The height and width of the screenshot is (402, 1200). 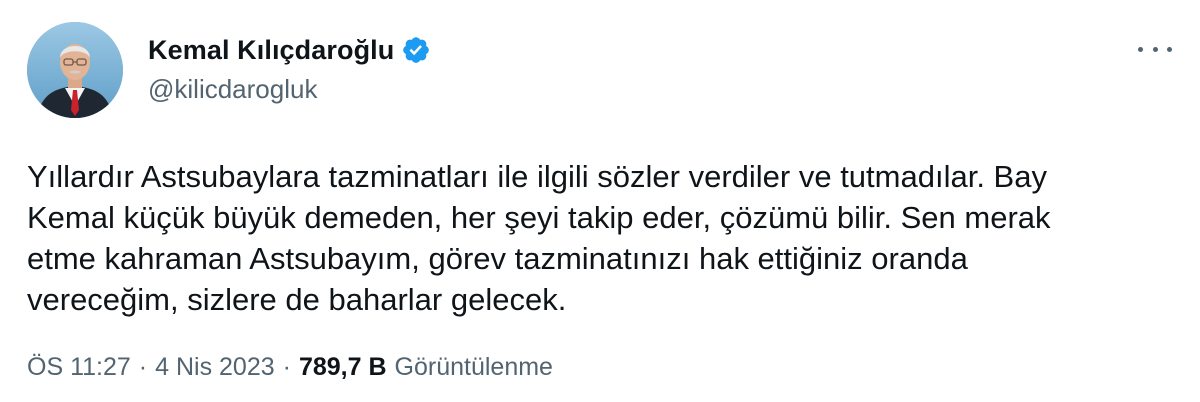 What do you see at coordinates (271, 50) in the screenshot?
I see `author-display-name: Kemal Kılıçdaroğlu` at bounding box center [271, 50].